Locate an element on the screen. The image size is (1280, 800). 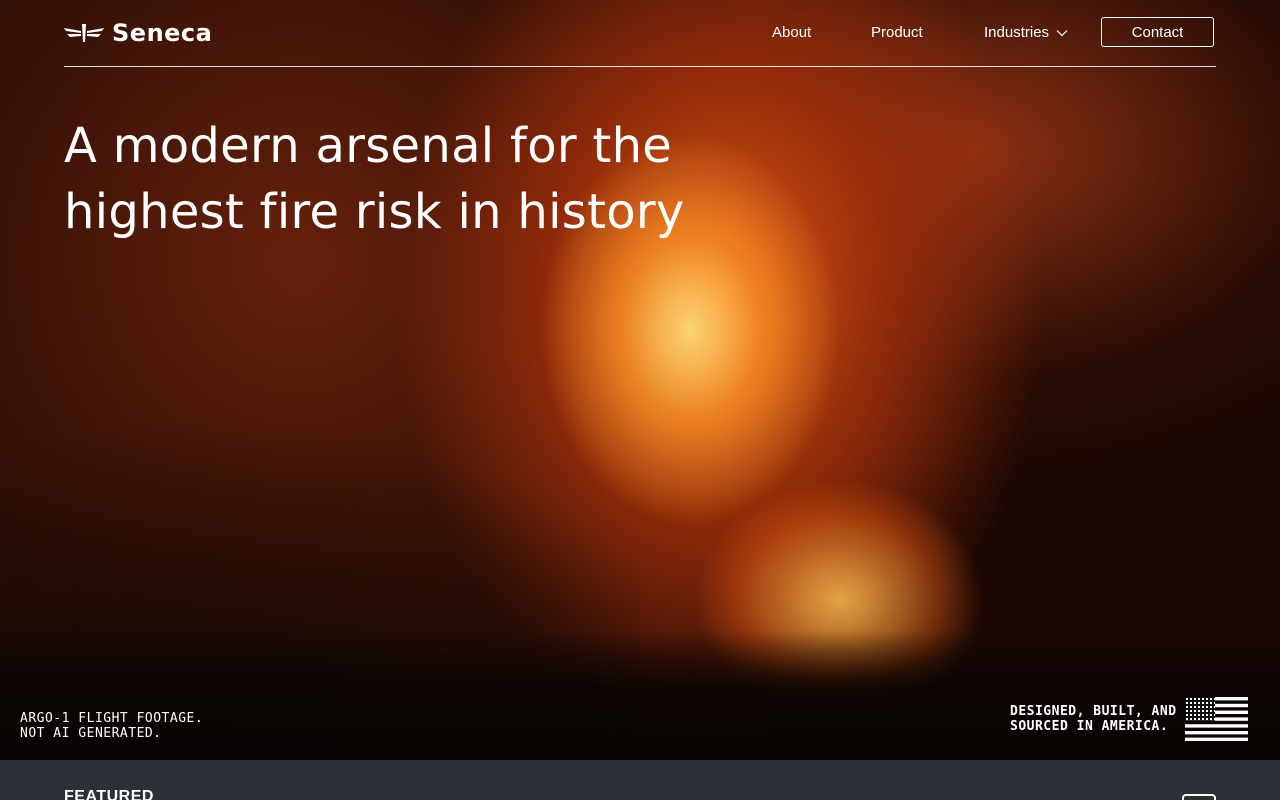
brand-name: Seneca is located at coordinates (162, 33).